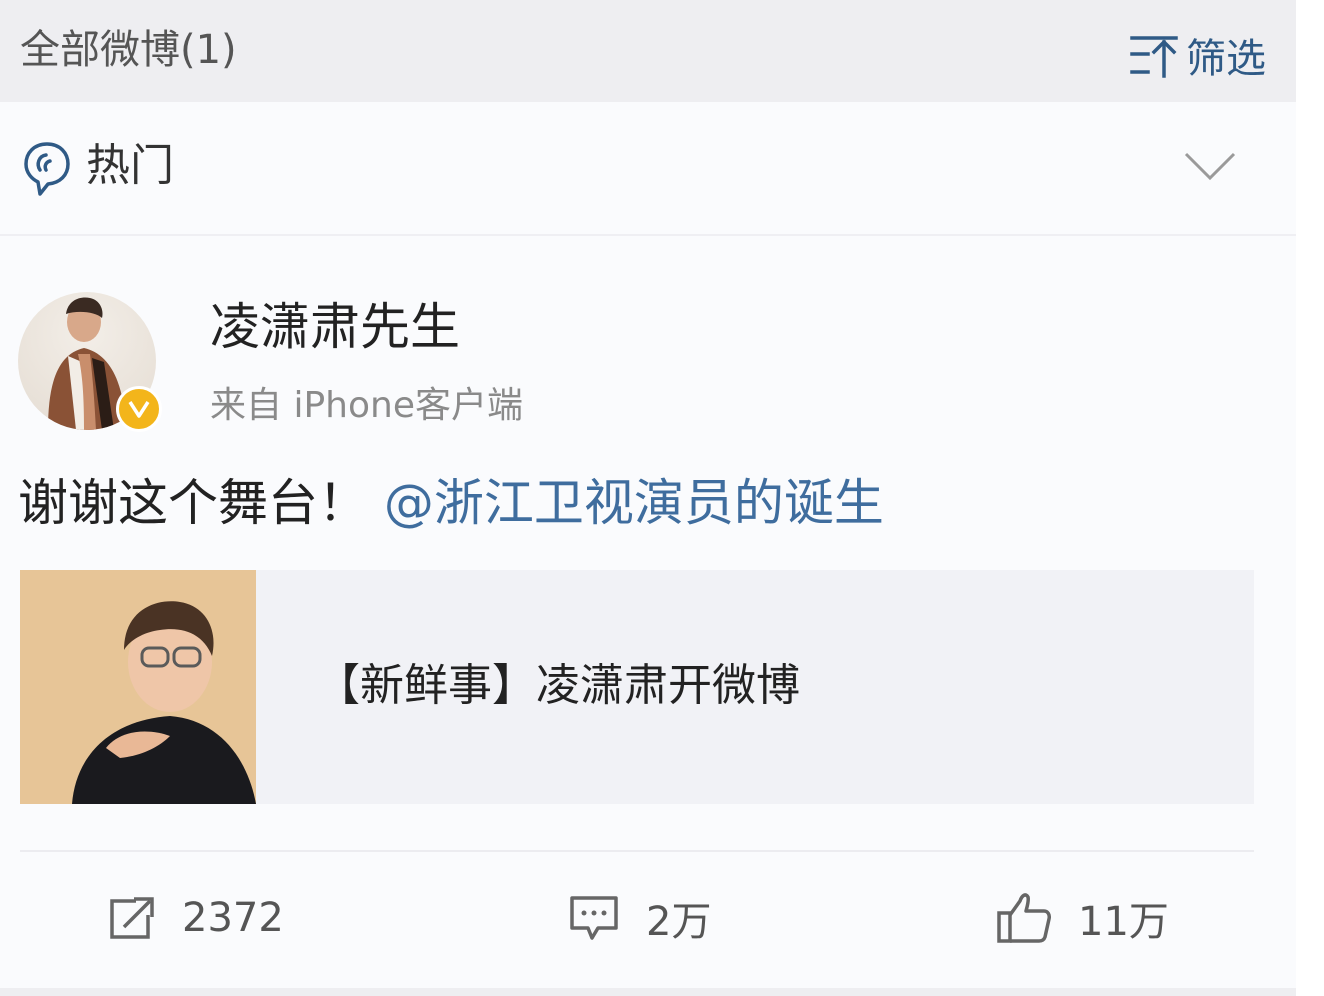 Image resolution: width=1324 pixels, height=996 pixels. Describe the element at coordinates (1154, 57) in the screenshot. I see `filter-icon` at that location.